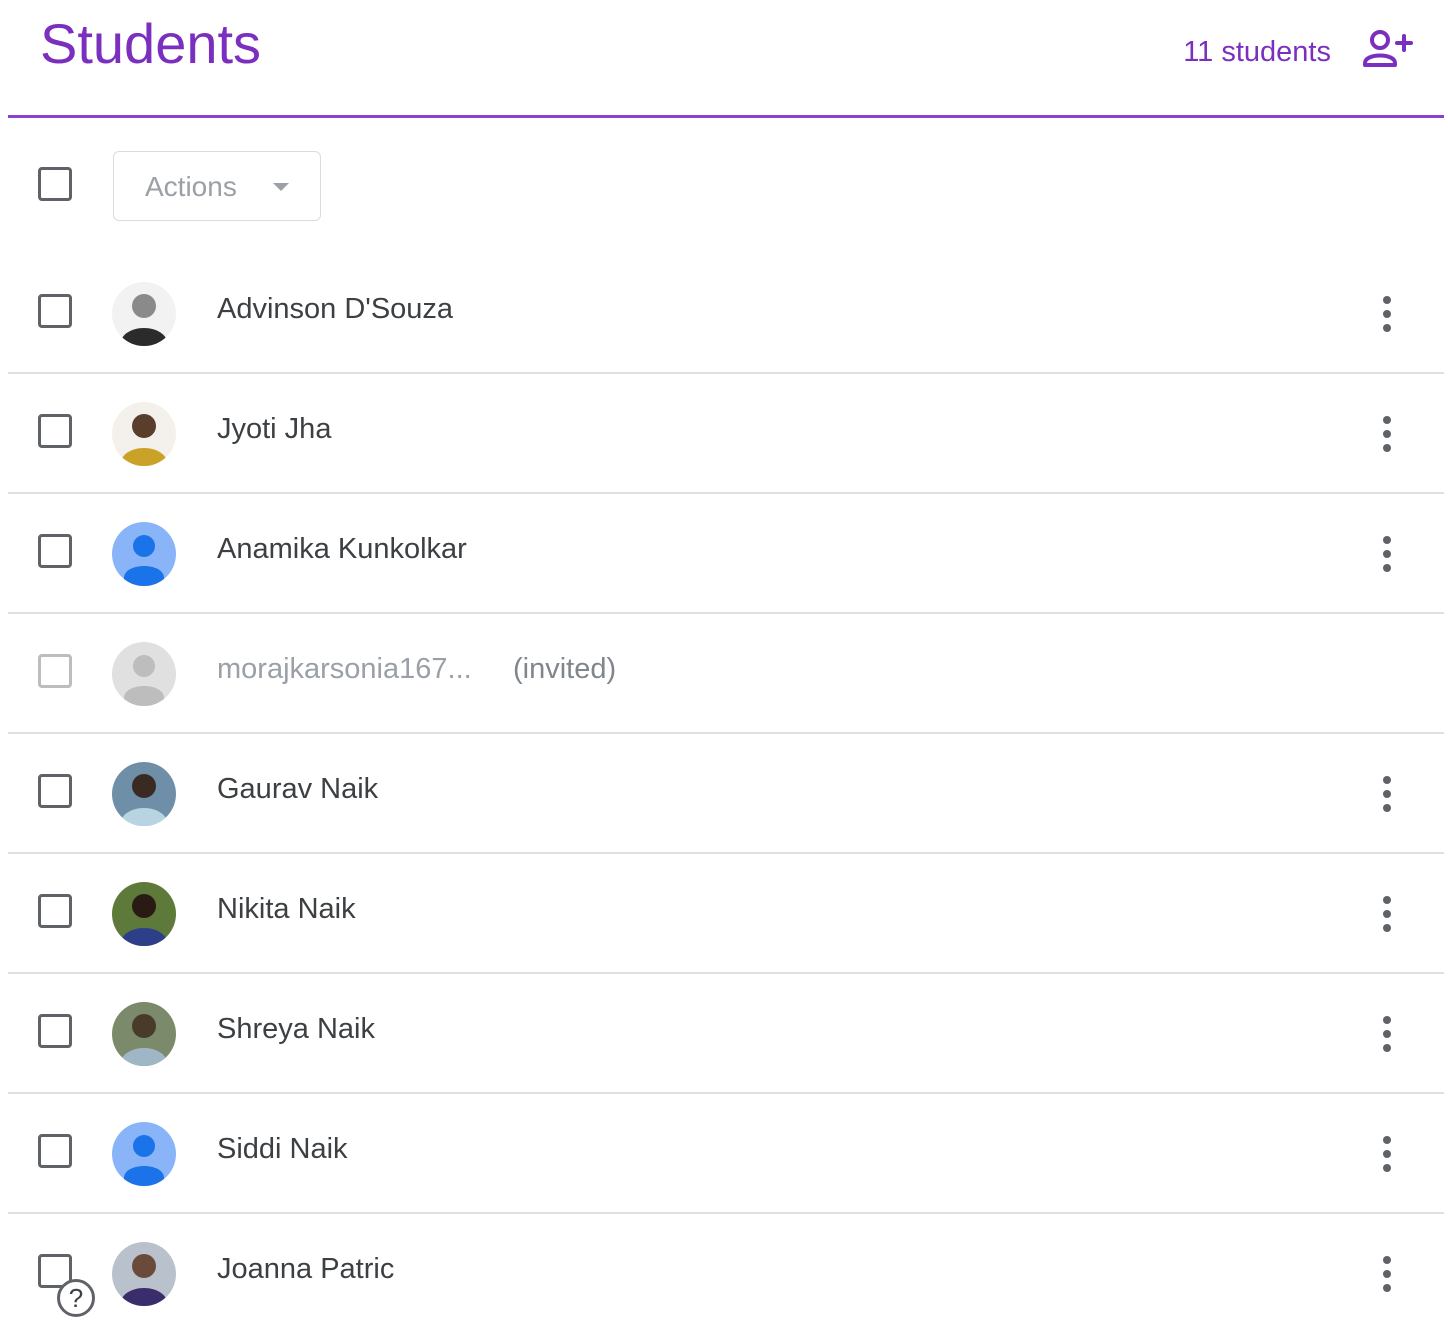  What do you see at coordinates (724, 59) in the screenshot?
I see `page-header: Students 11 students` at bounding box center [724, 59].